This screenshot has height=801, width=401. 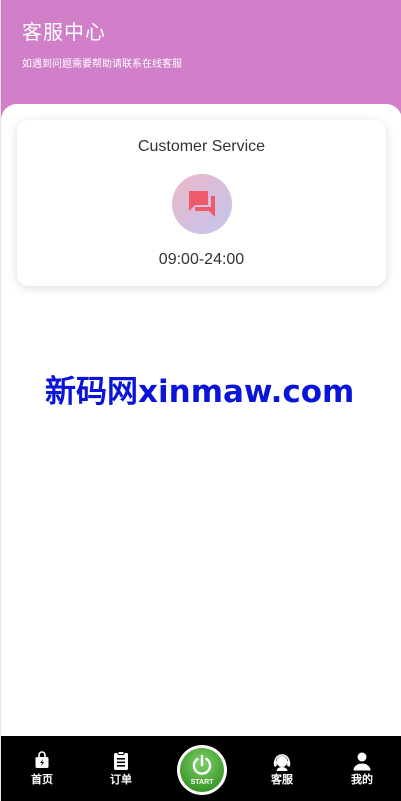 What do you see at coordinates (102, 64) in the screenshot?
I see `page-subtitle: 如遇到问题需要帮助请联系在线客服` at bounding box center [102, 64].